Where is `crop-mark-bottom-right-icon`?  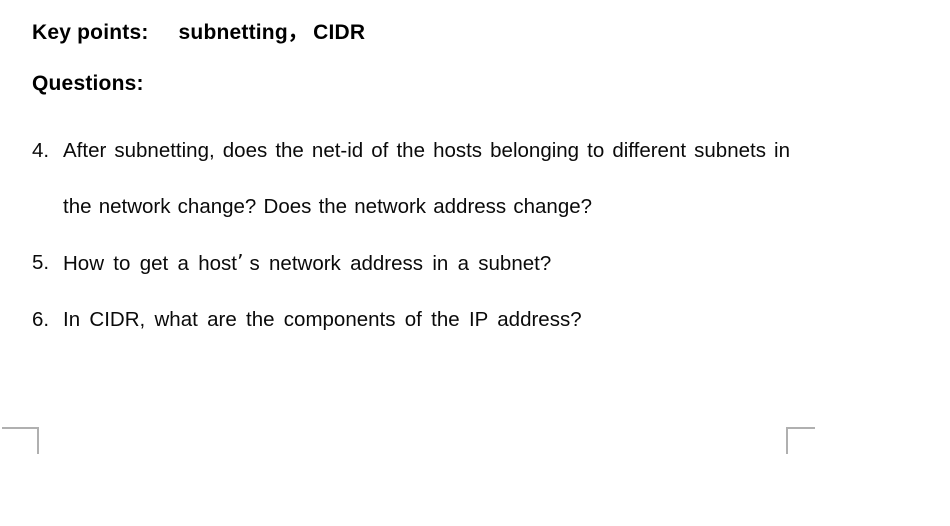
crop-mark-bottom-right-icon is located at coordinates (800, 440).